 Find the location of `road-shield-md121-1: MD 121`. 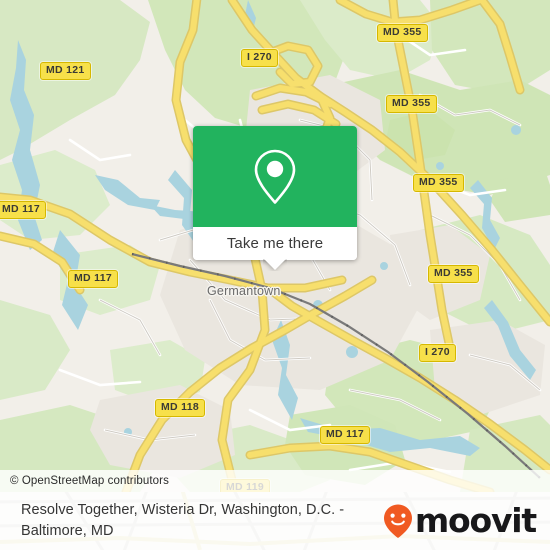

road-shield-md121-1: MD 121 is located at coordinates (65, 71).